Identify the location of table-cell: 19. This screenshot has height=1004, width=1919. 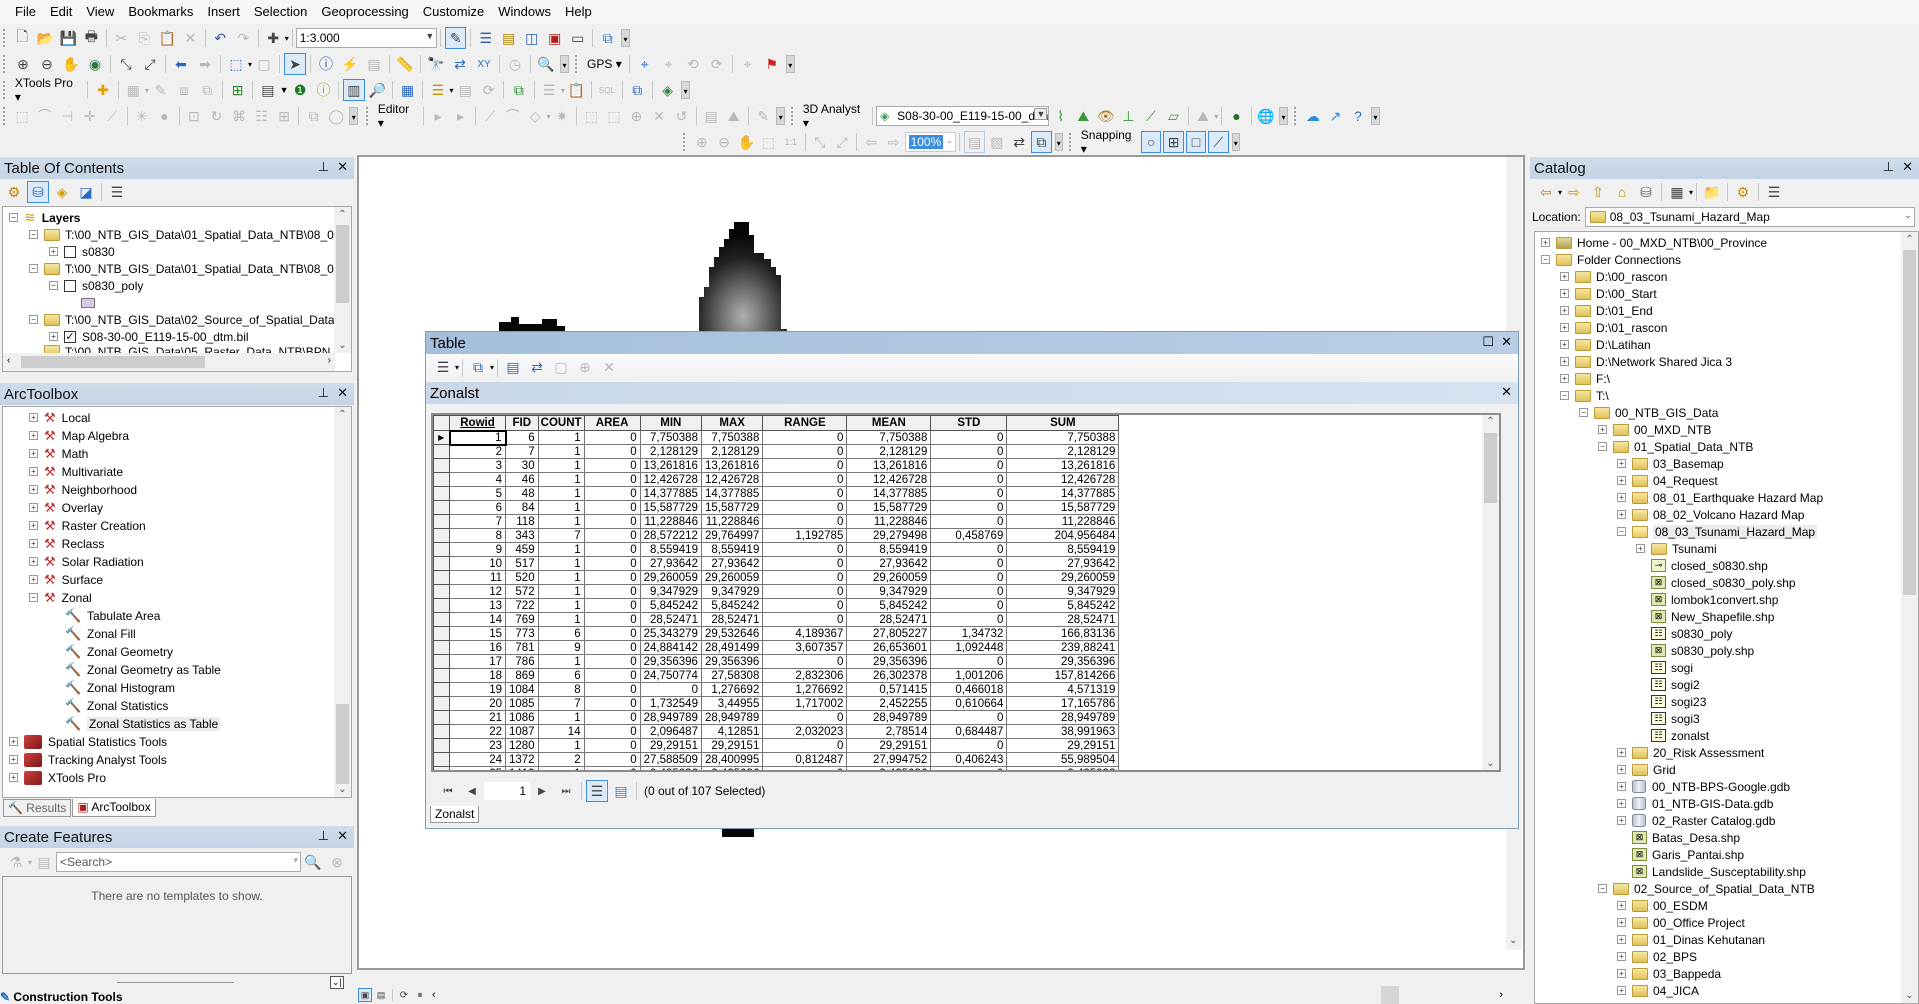
(477, 689).